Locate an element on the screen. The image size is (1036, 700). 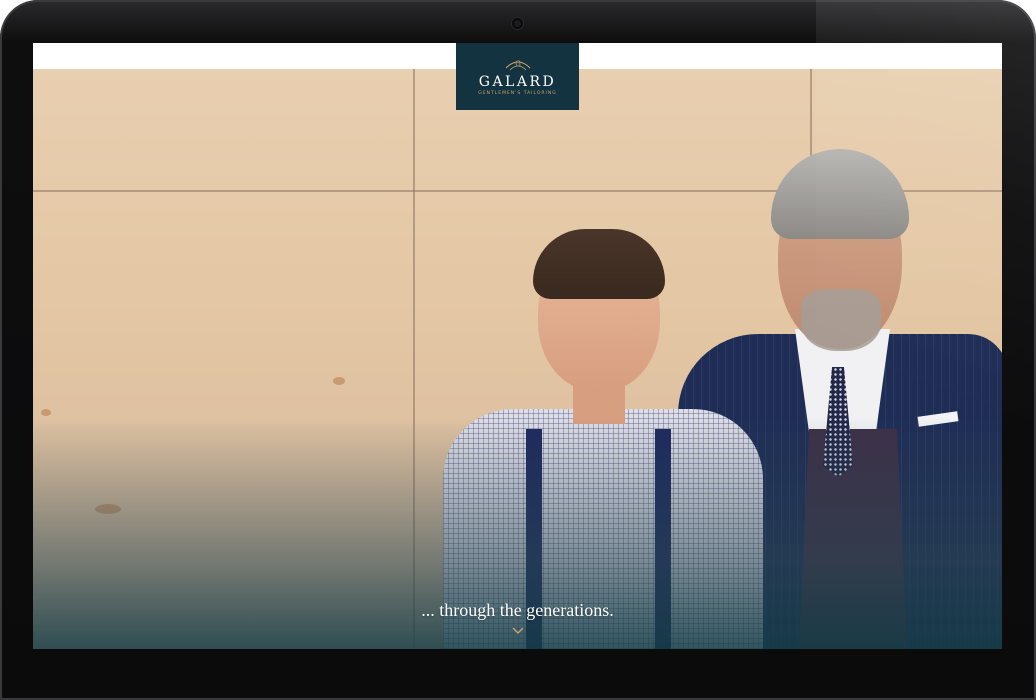
brand-logo: G GALARD Gentlemen's Tailoring is located at coordinates (517, 76).